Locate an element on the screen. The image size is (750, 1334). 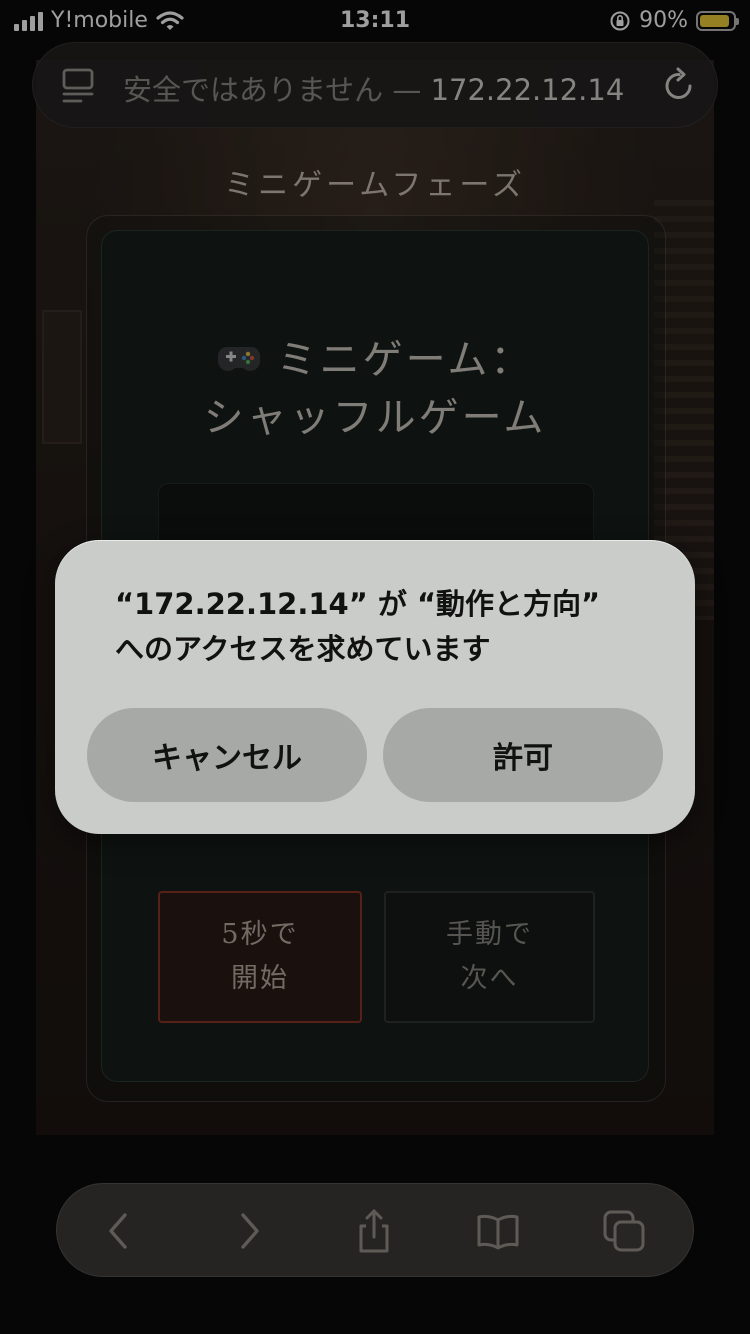
status-right: 90% is located at coordinates (674, 20).